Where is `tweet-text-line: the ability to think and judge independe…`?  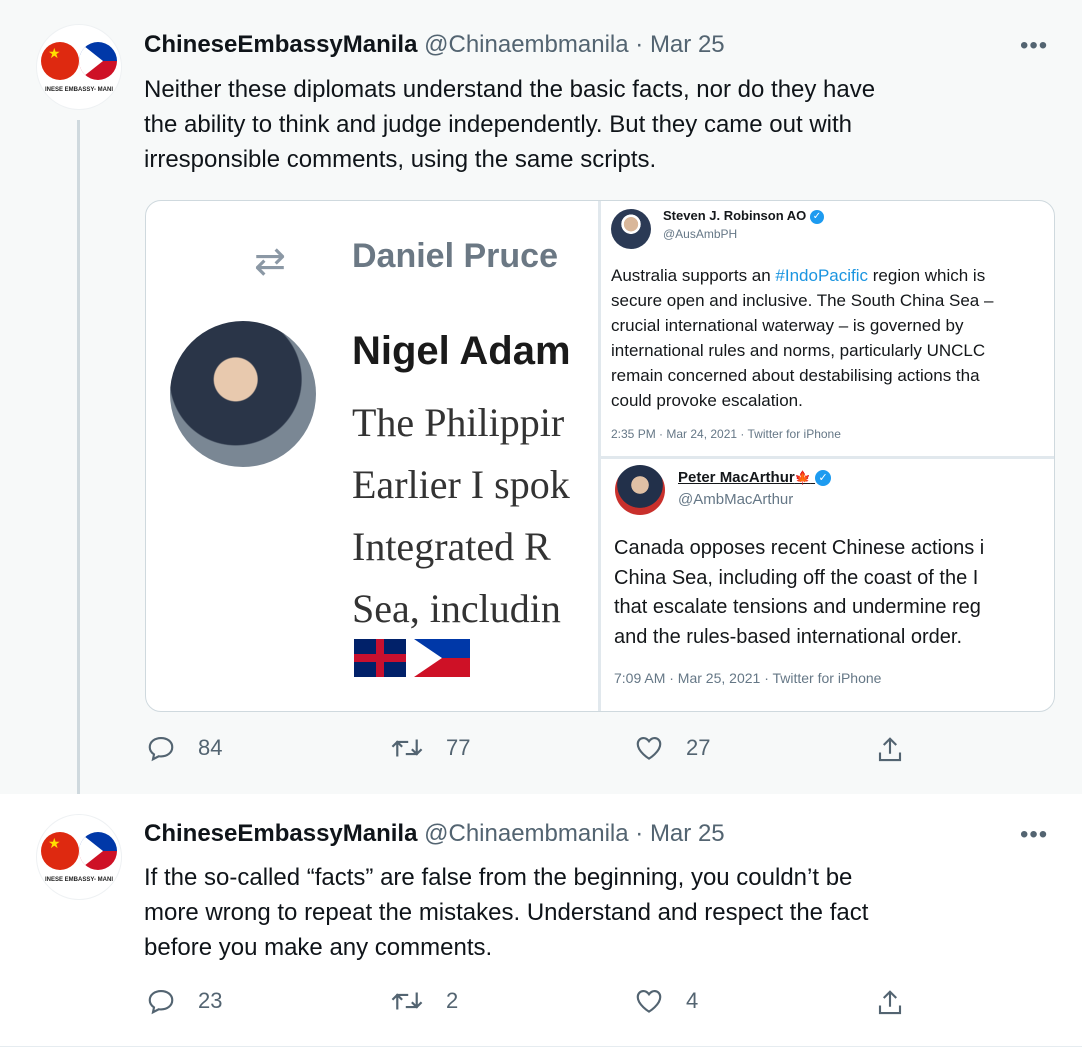 tweet-text-line: the ability to think and judge independe… is located at coordinates (498, 124).